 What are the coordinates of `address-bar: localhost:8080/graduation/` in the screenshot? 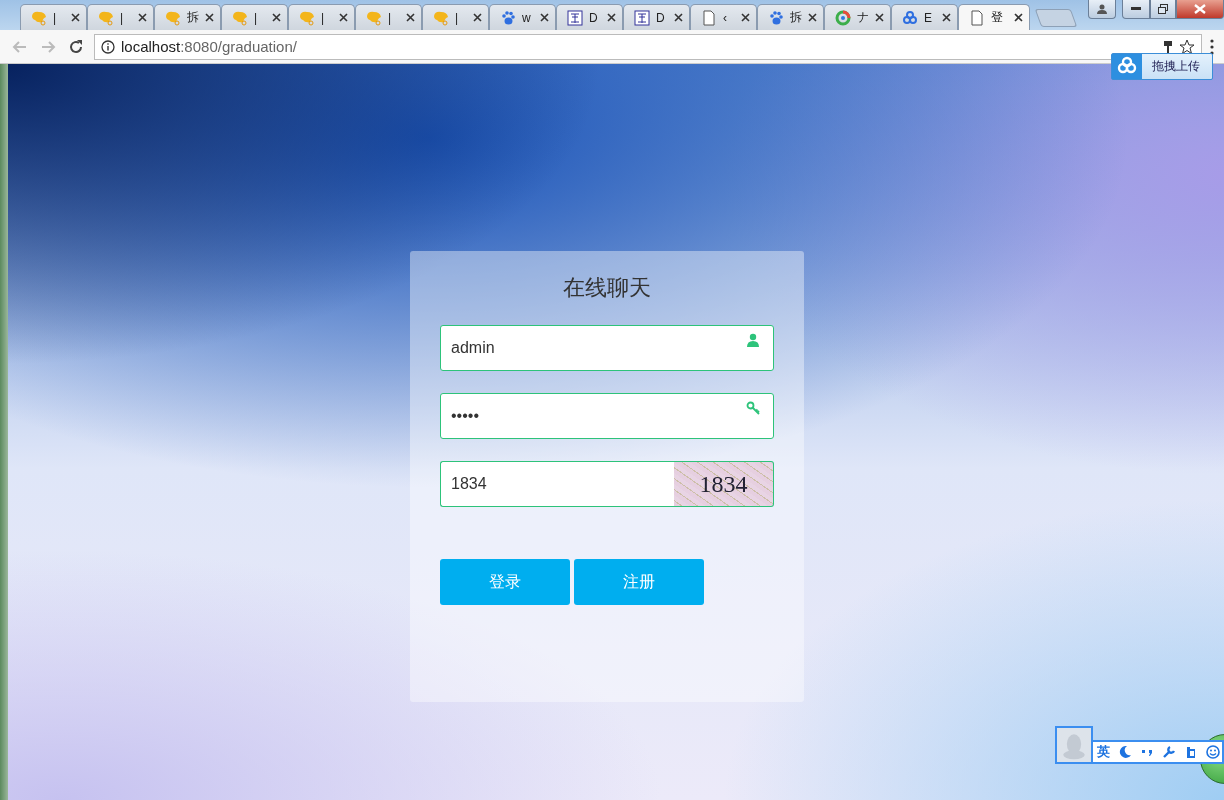 It's located at (648, 46).